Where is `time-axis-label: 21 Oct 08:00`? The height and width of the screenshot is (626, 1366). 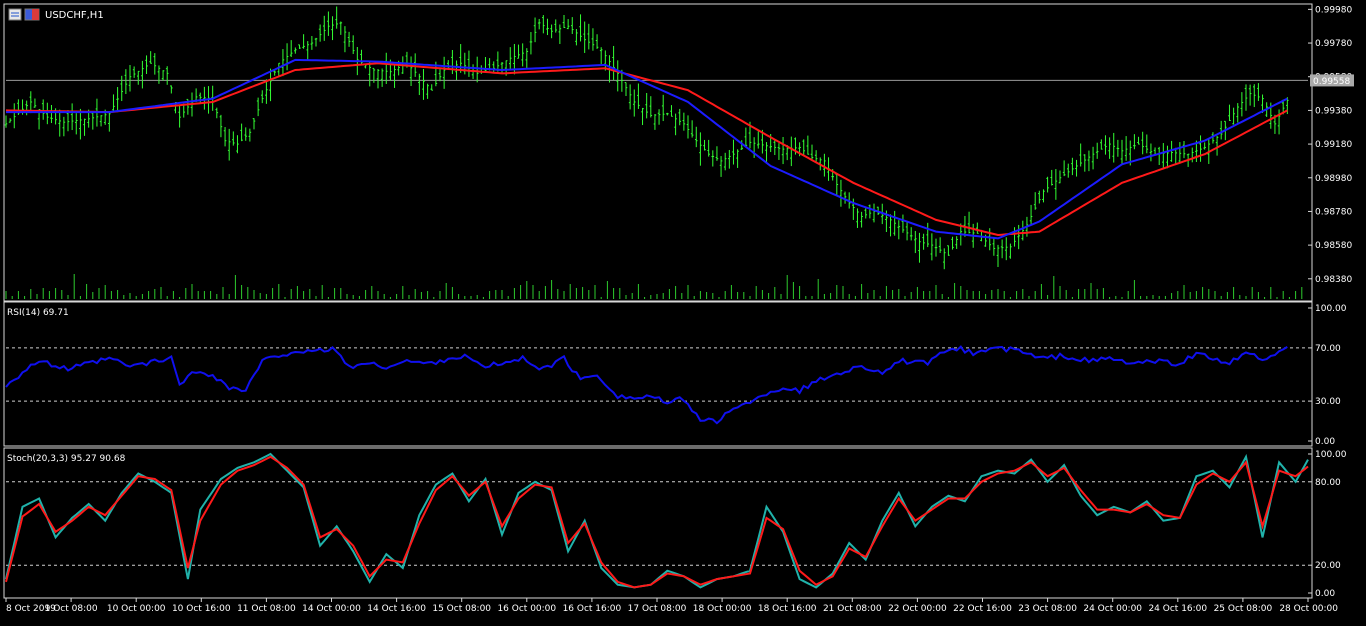
time-axis-label: 21 Oct 08:00 is located at coordinates (852, 609).